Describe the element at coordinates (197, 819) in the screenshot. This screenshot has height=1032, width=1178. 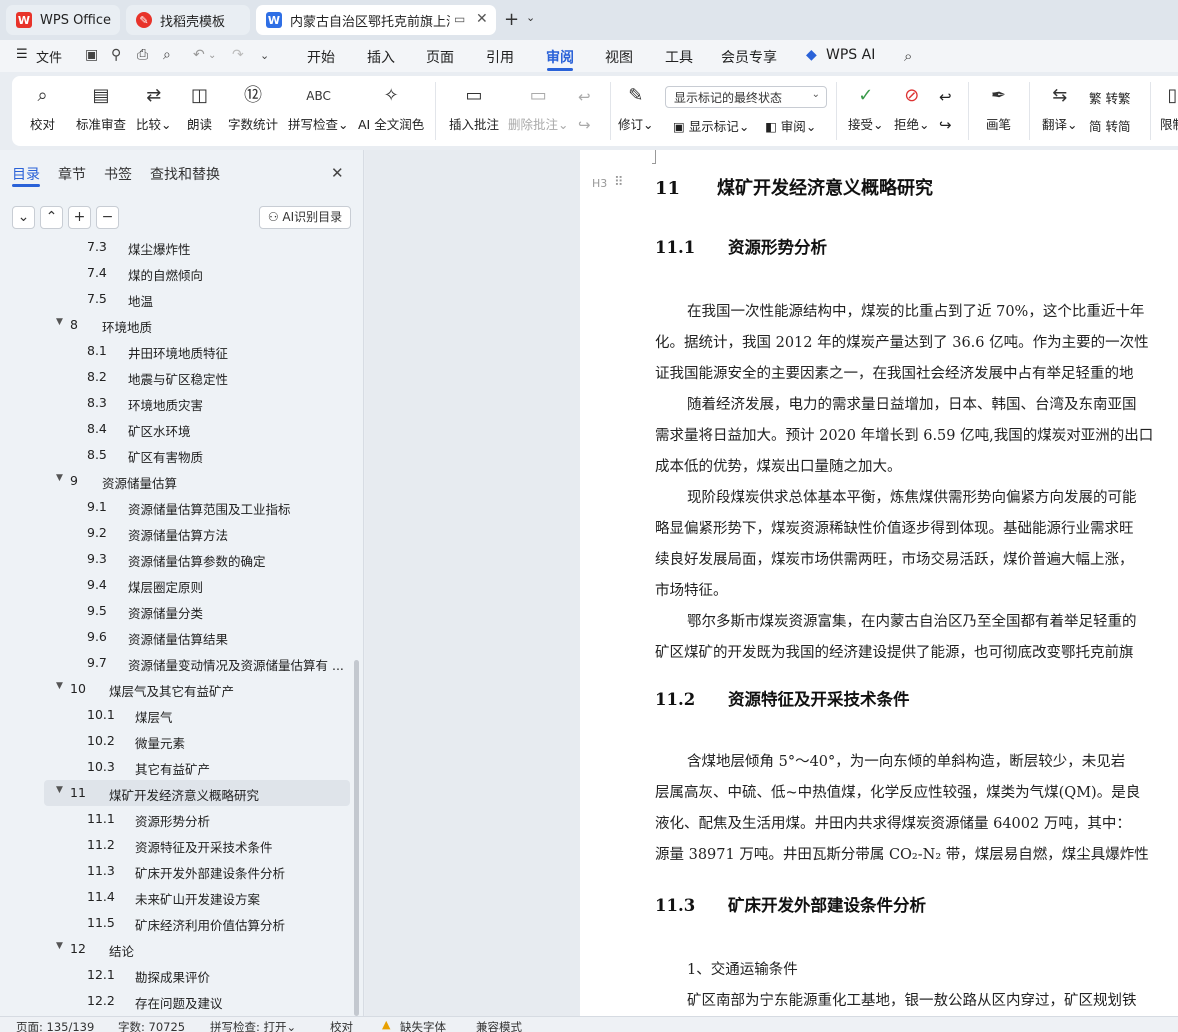
I see `toc-item: 11.1 资源形势分析` at that location.